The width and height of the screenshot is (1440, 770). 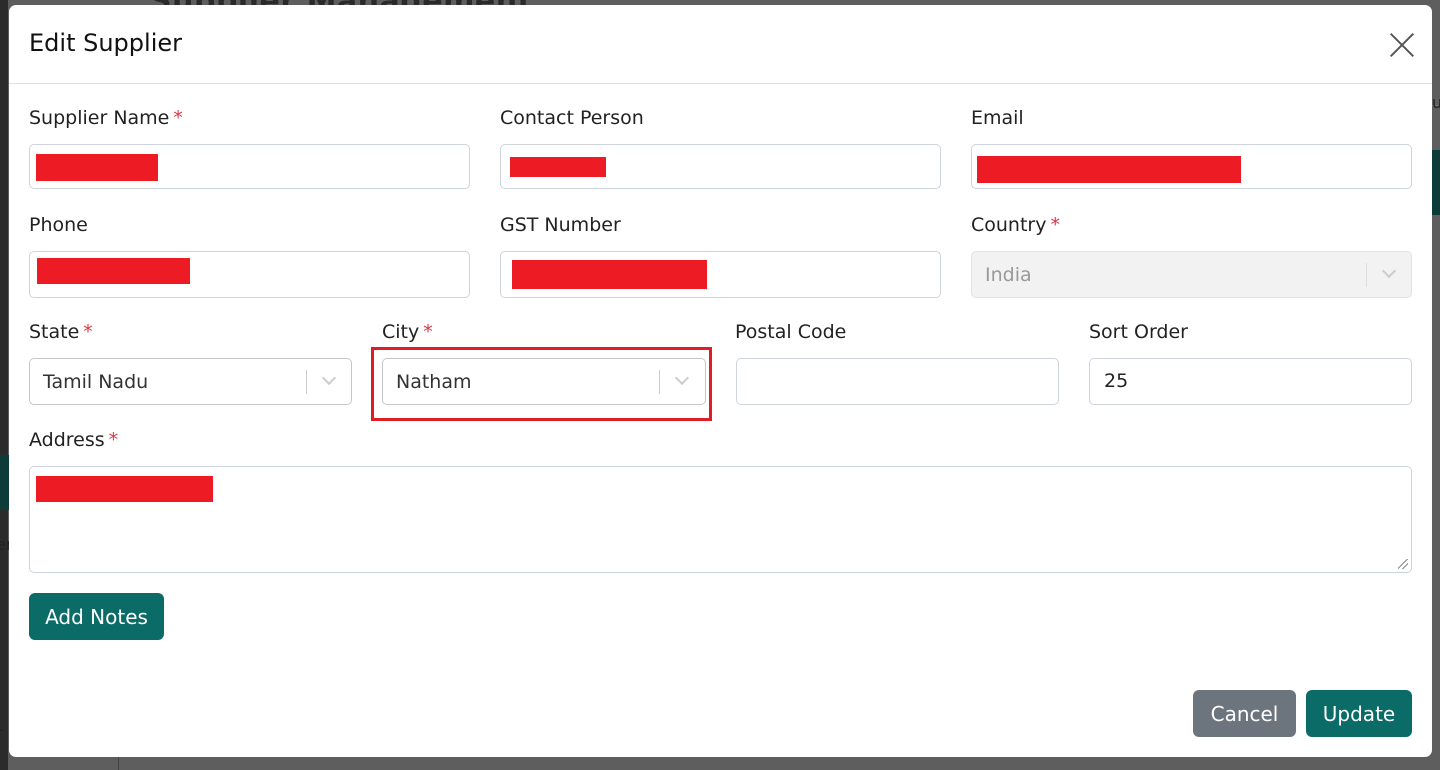 I want to click on close-icon, so click(x=1402, y=45).